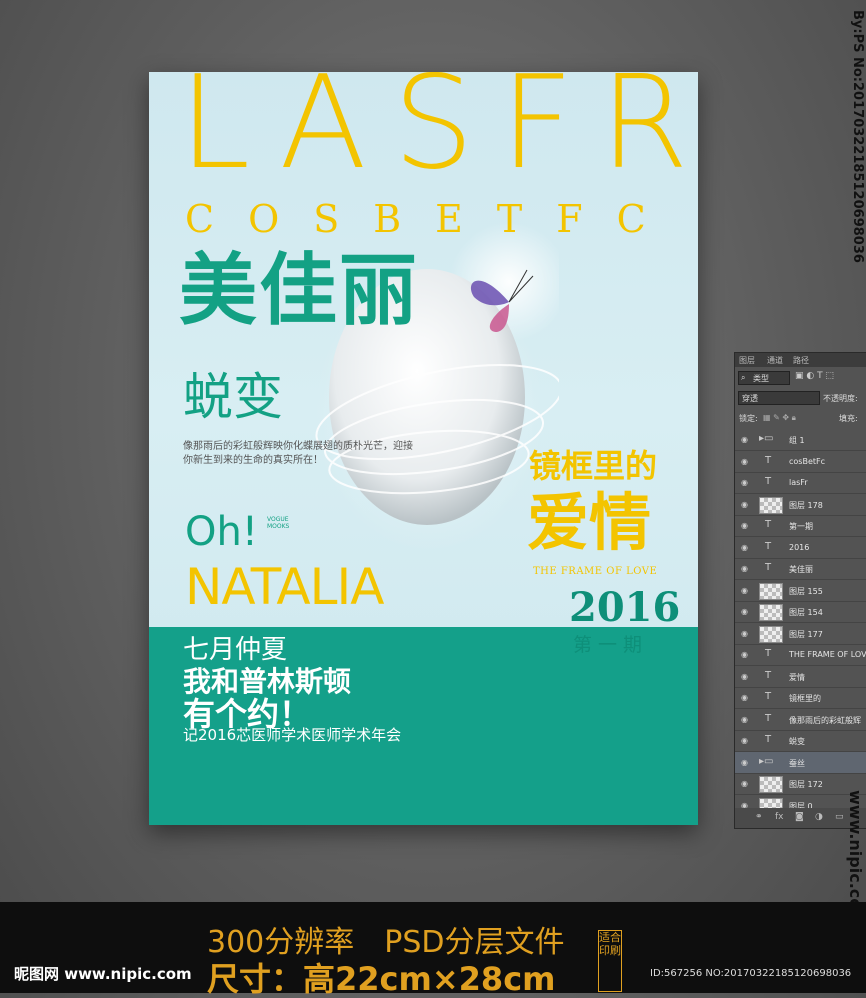  Describe the element at coordinates (625, 607) in the screenshot. I see `year-text: 2016` at that location.